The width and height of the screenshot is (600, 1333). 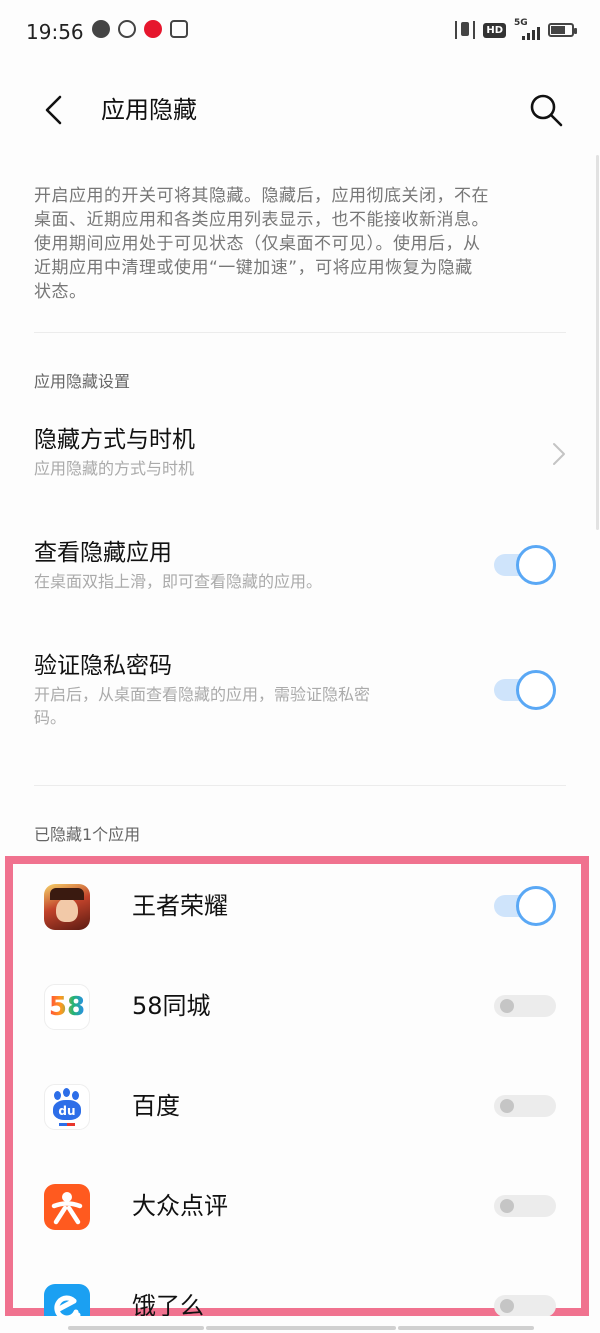 What do you see at coordinates (180, 906) in the screenshot?
I see `app-name: 王者荣耀` at bounding box center [180, 906].